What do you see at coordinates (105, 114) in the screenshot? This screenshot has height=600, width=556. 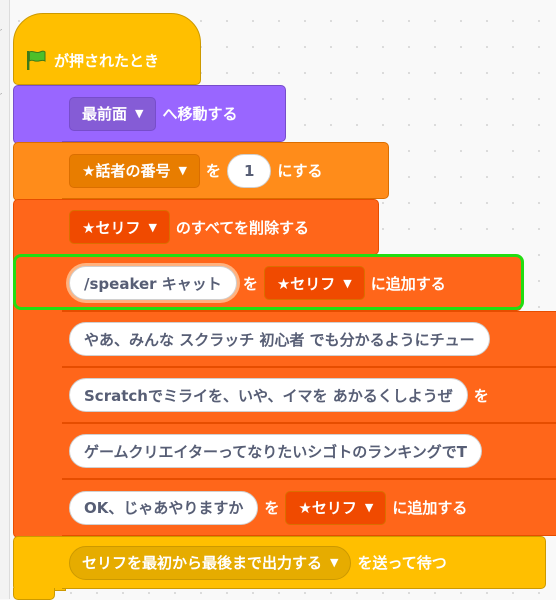 I see `layer-dropdown-value: 最前面` at bounding box center [105, 114].